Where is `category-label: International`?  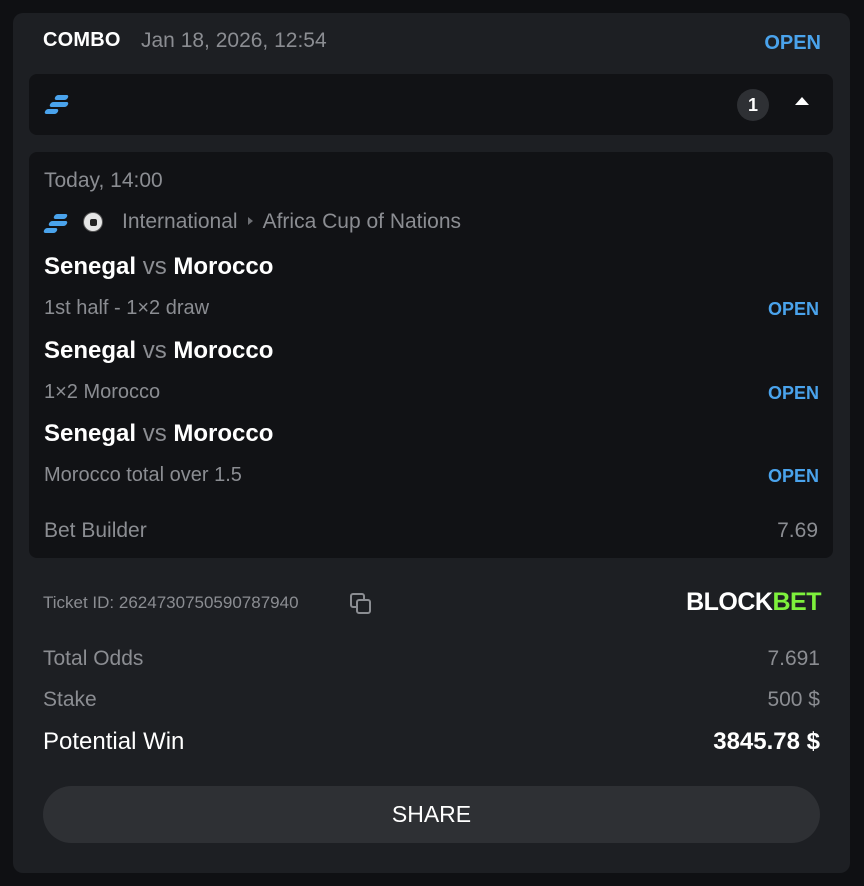 category-label: International is located at coordinates (180, 221).